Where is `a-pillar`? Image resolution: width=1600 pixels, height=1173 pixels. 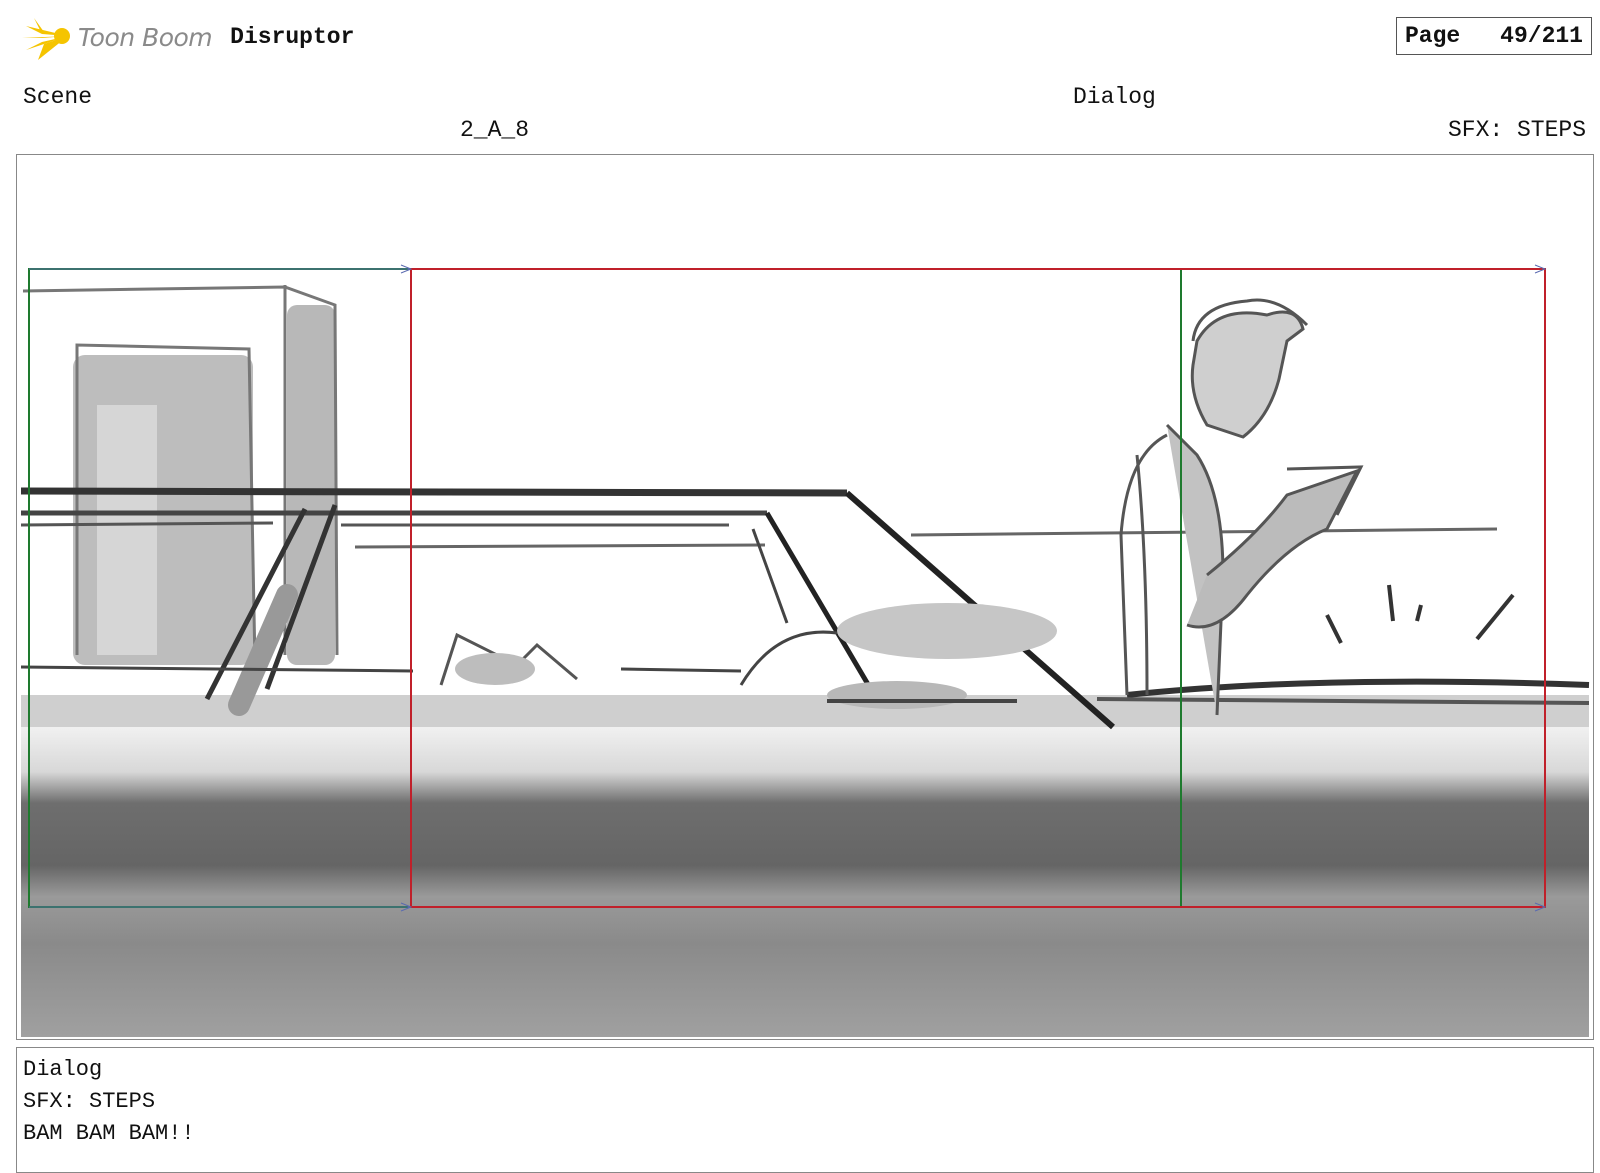 a-pillar is located at coordinates (823, 608).